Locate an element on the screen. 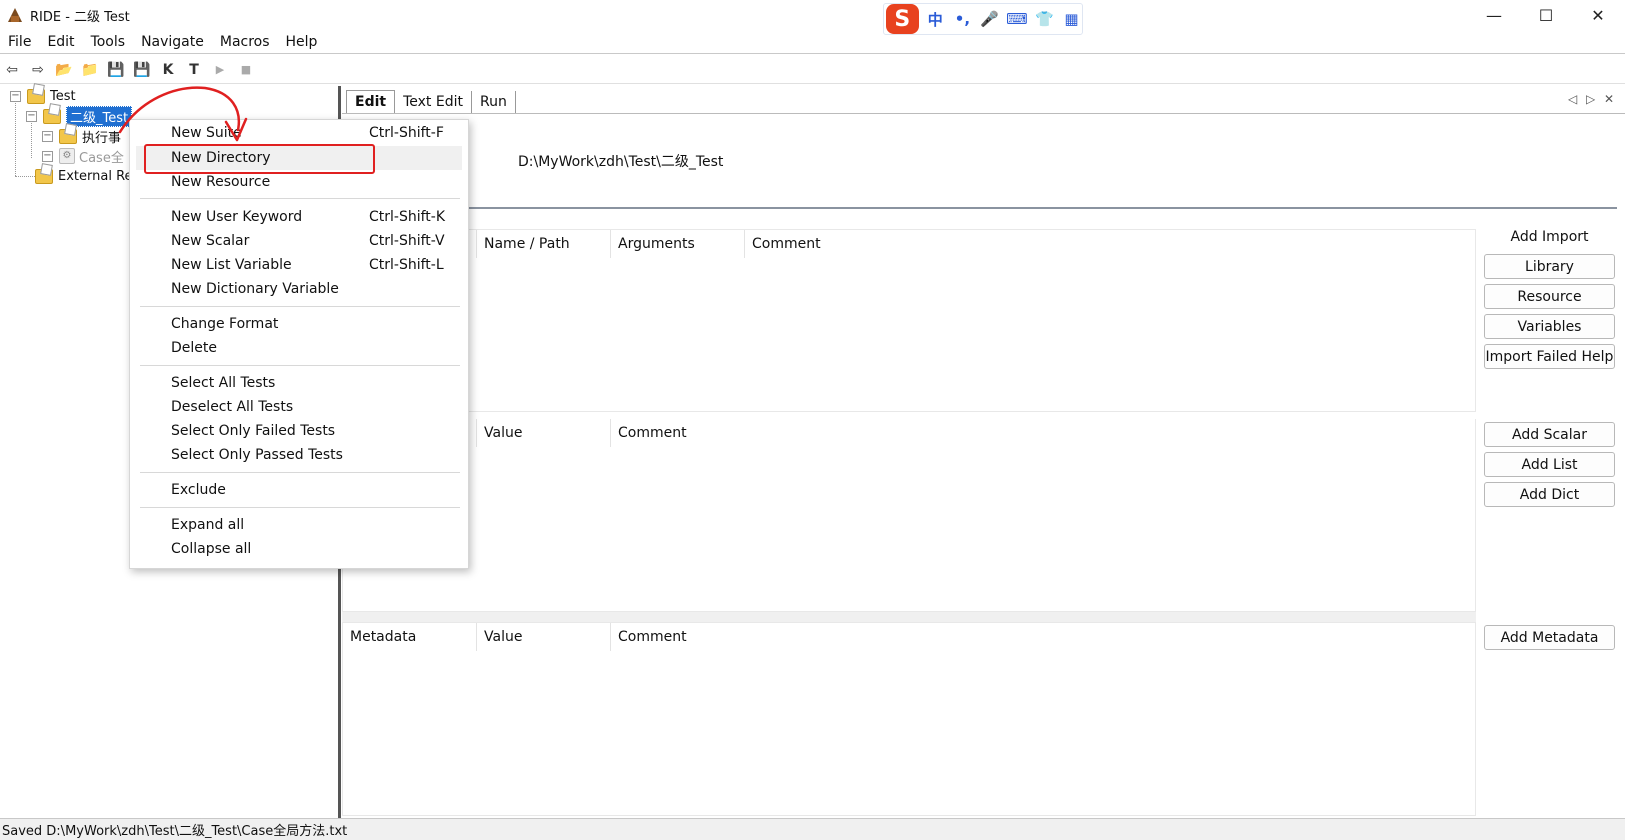  toolbar: ⇦ ⇨ 📂 📁 💾 💾 K T ▶ ■ is located at coordinates (812, 70).